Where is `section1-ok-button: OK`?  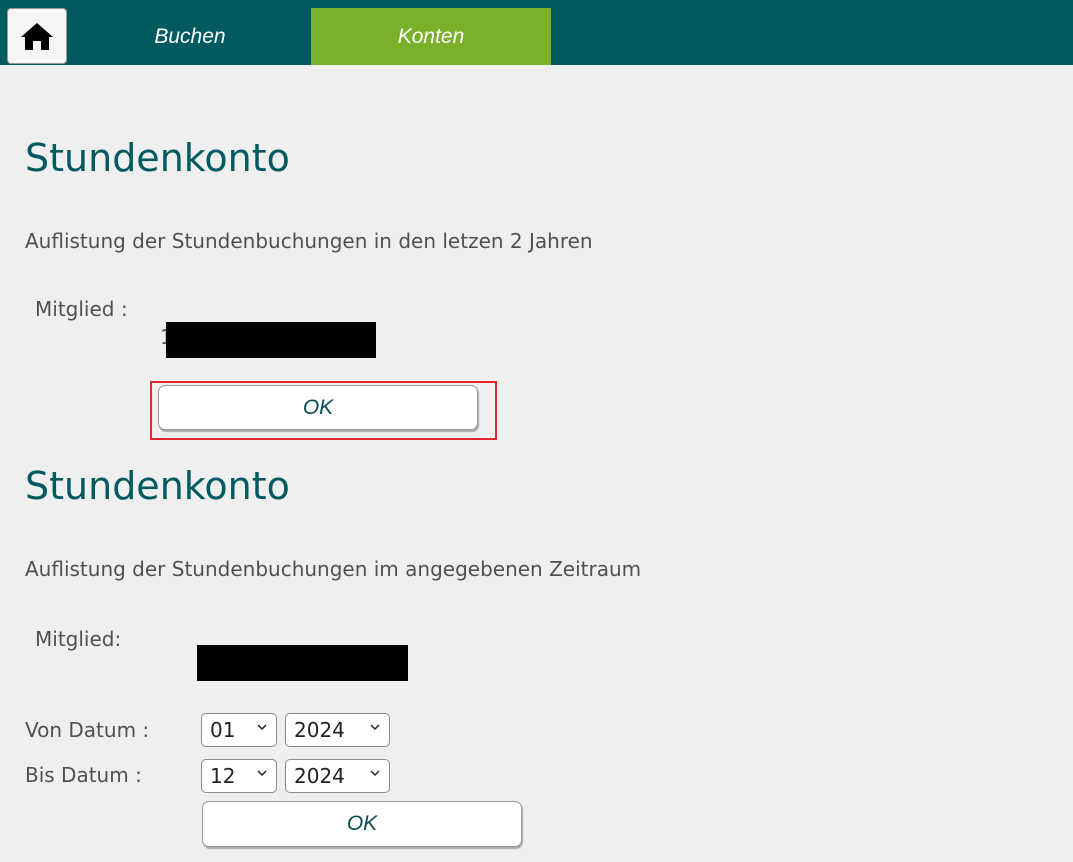
section1-ok-button: OK is located at coordinates (318, 407).